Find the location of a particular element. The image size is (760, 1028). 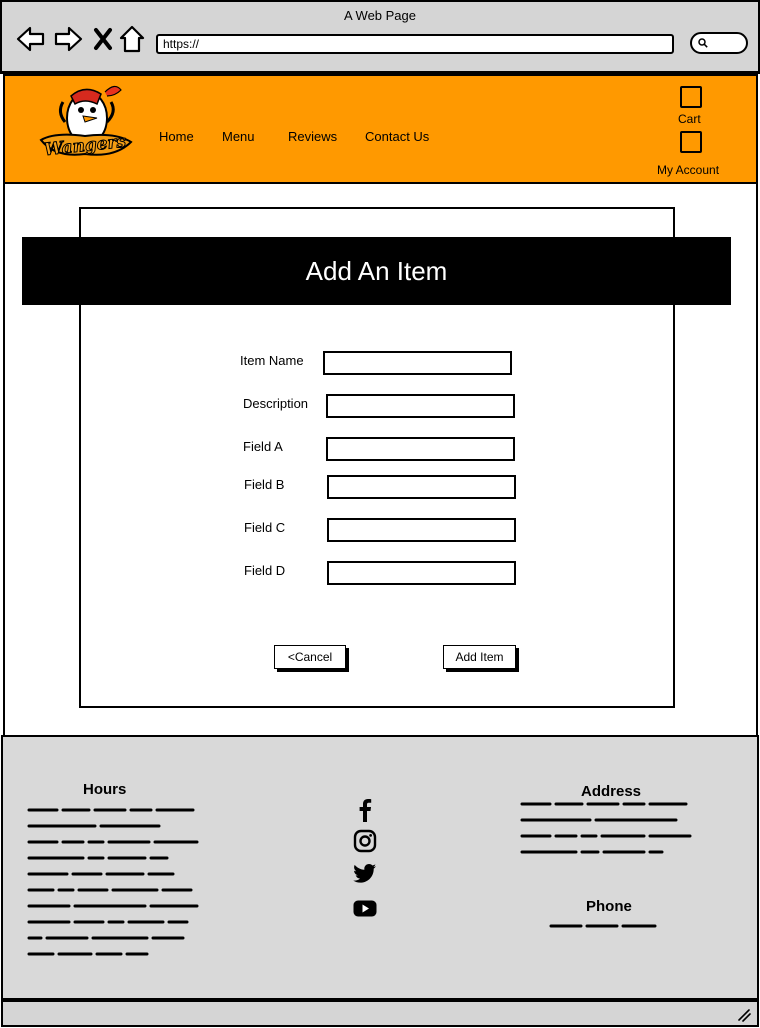

cart-icon is located at coordinates (691, 97).